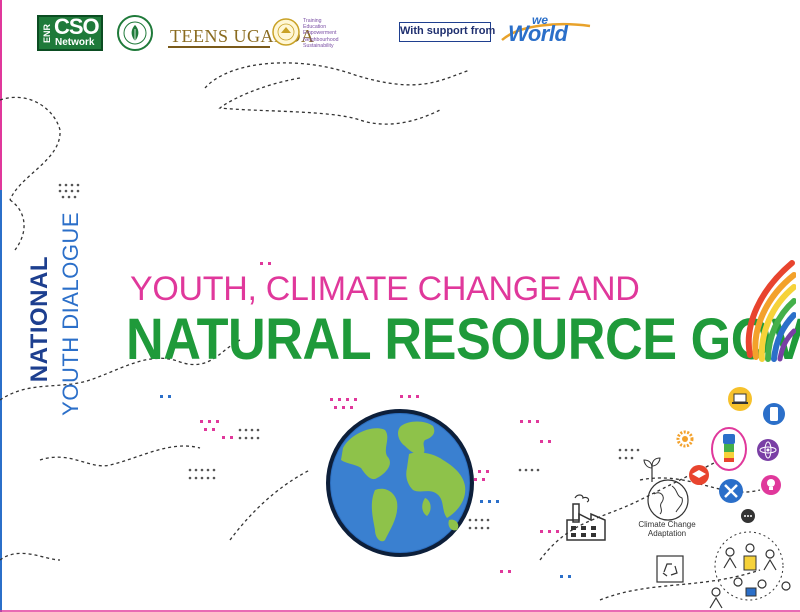  I want to click on enr-cso-logo: ENR CSO Network, so click(70, 33).